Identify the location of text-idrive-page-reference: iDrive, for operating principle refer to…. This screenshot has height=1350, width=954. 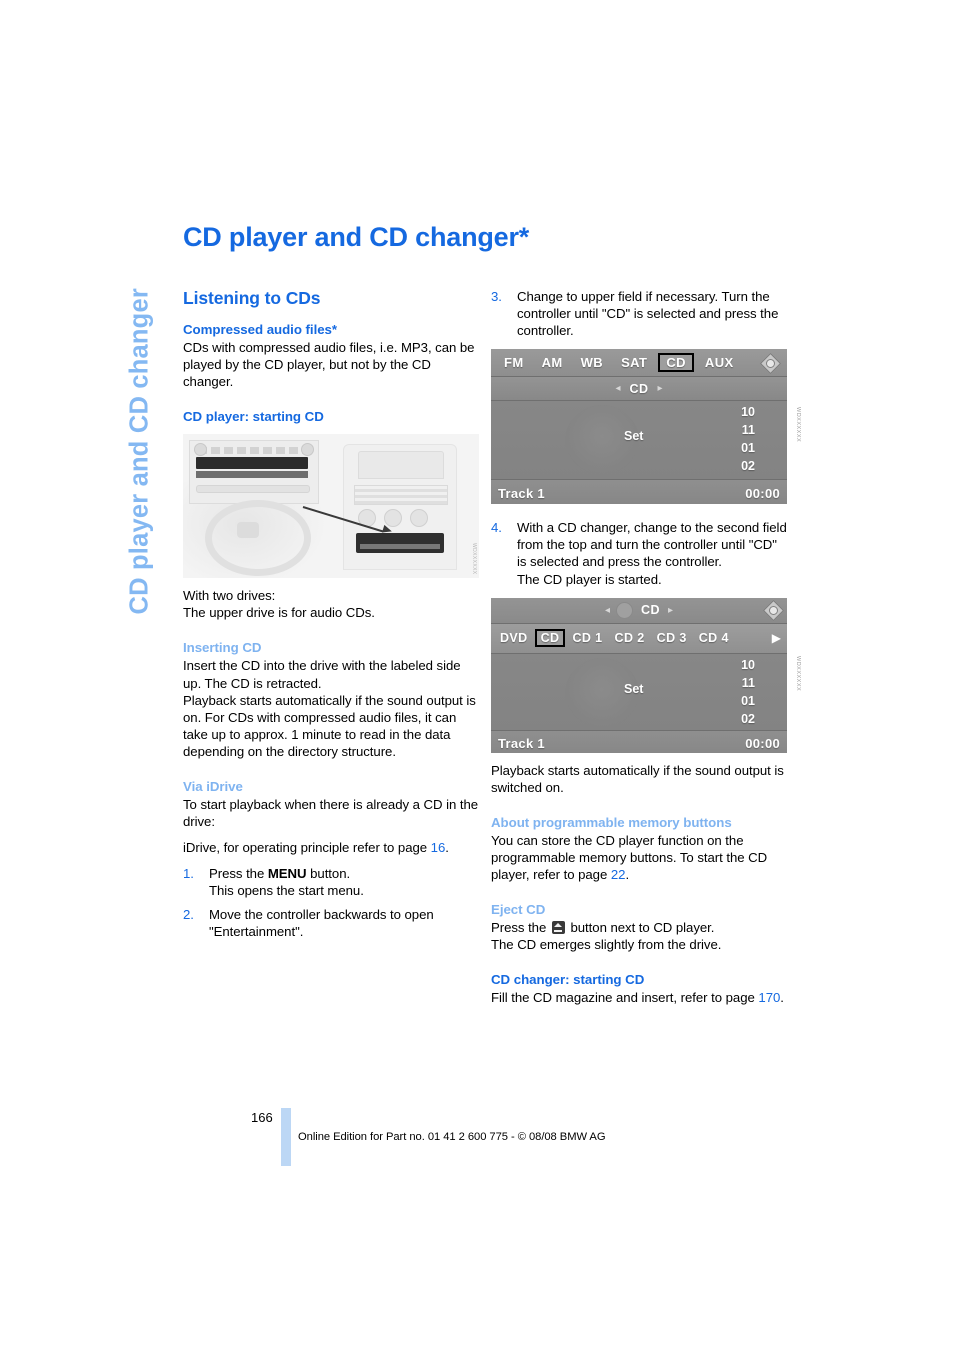
(331, 847).